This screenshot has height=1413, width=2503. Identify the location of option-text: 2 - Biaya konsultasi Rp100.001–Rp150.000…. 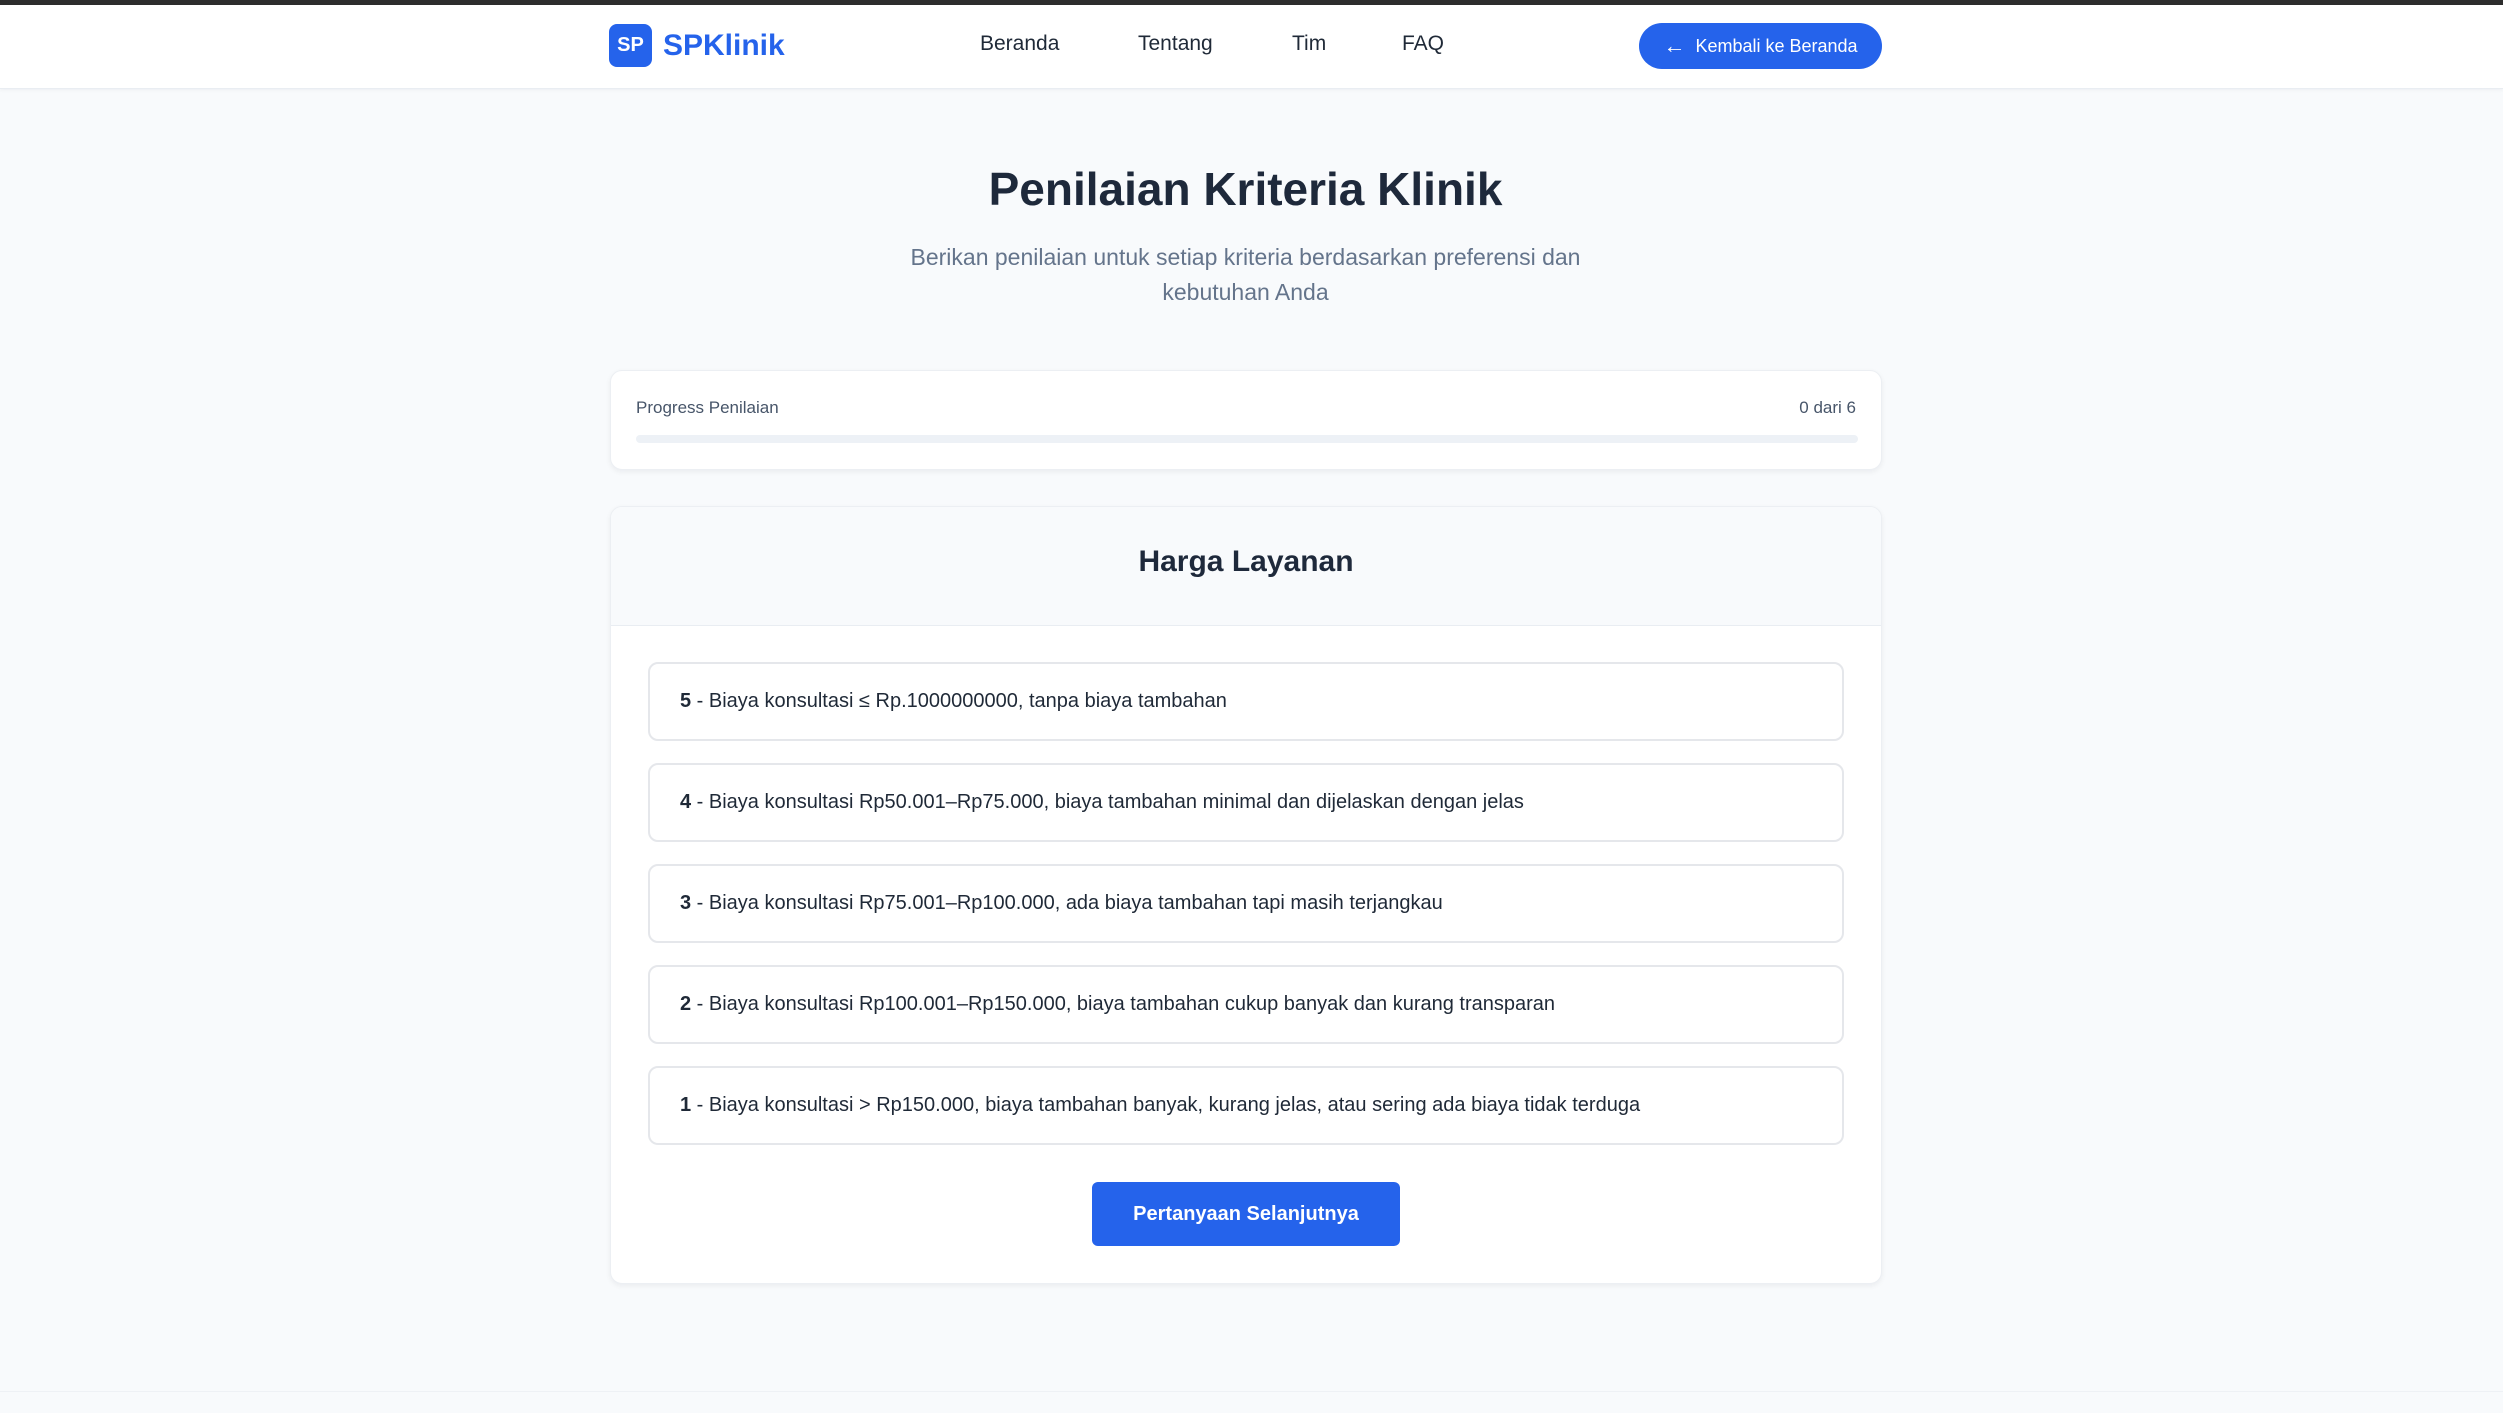
(1117, 1004).